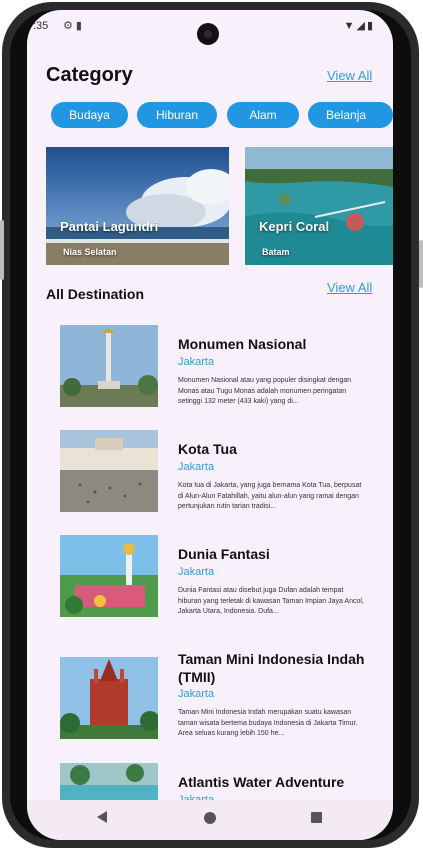 The height and width of the screenshot is (852, 423). What do you see at coordinates (316, 817) in the screenshot?
I see `recents-icon` at bounding box center [316, 817].